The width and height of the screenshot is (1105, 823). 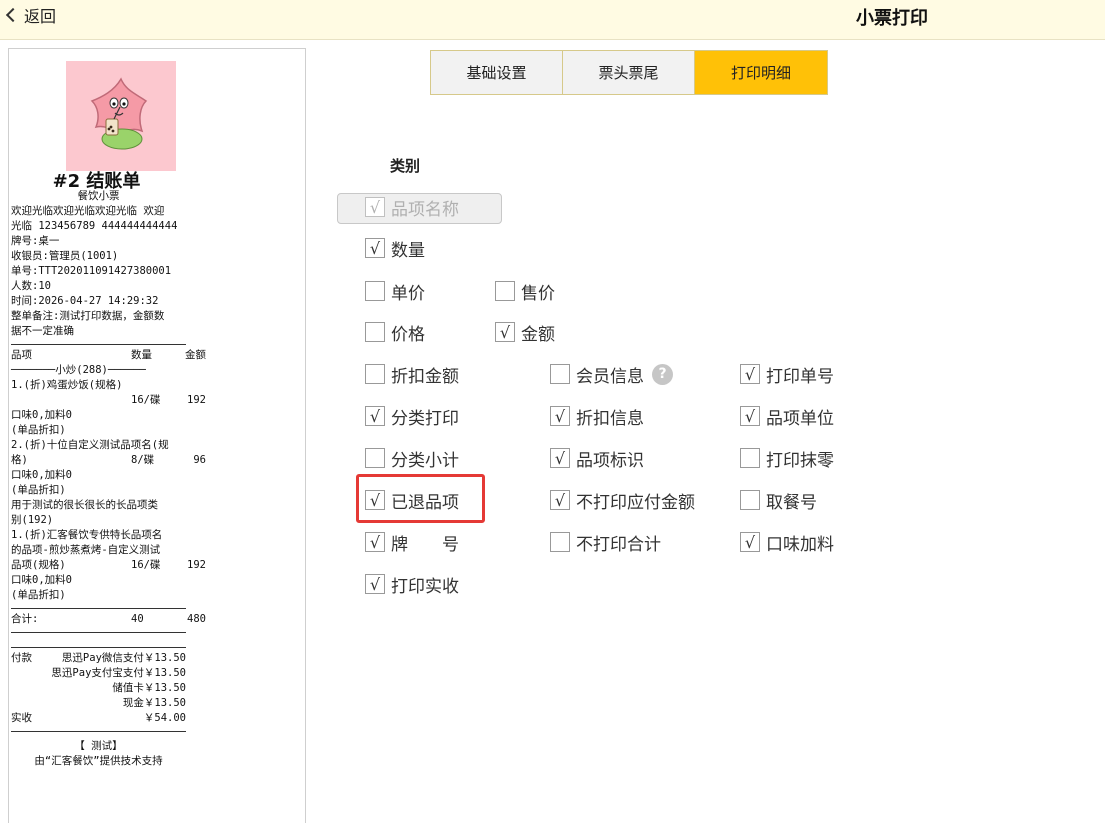 I want to click on checkbox-quantity: √, so click(x=375, y=248).